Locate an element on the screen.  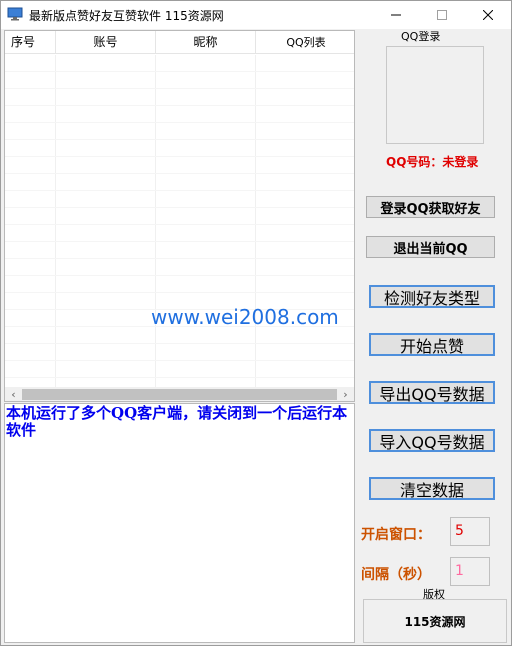
table-header: 序号 账号 昵称 QQ列表 is located at coordinates (179, 42).